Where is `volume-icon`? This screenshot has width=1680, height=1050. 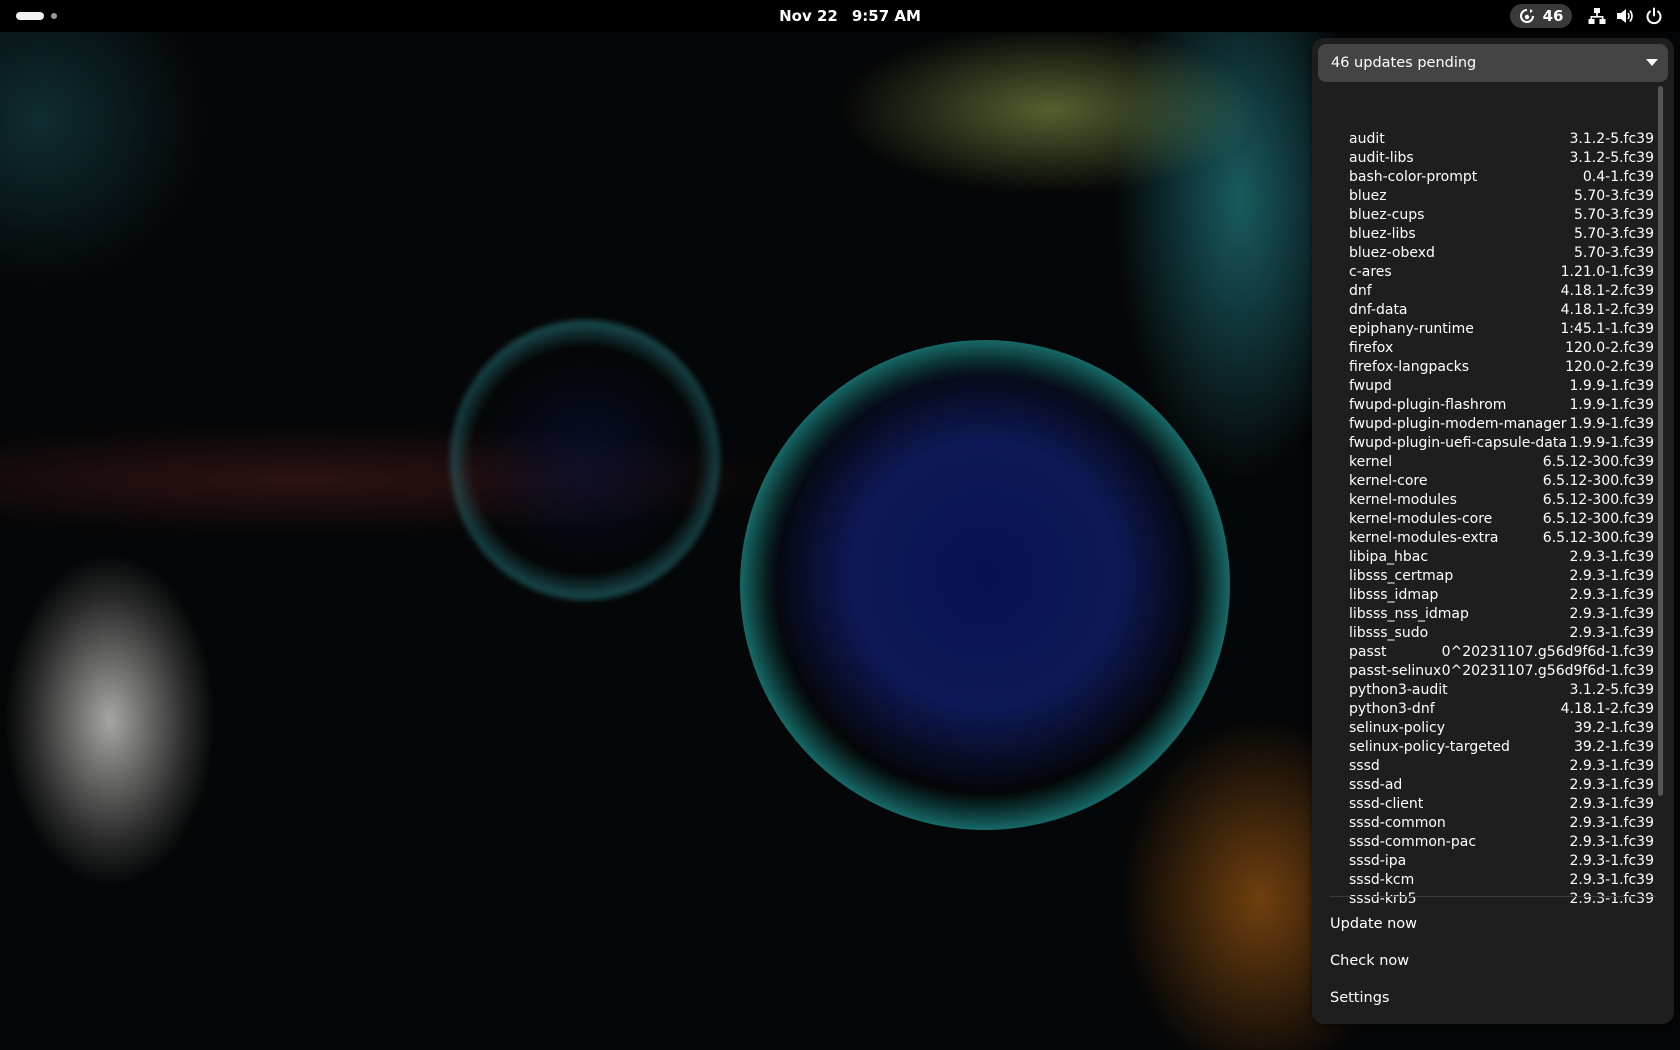
volume-icon is located at coordinates (1625, 16).